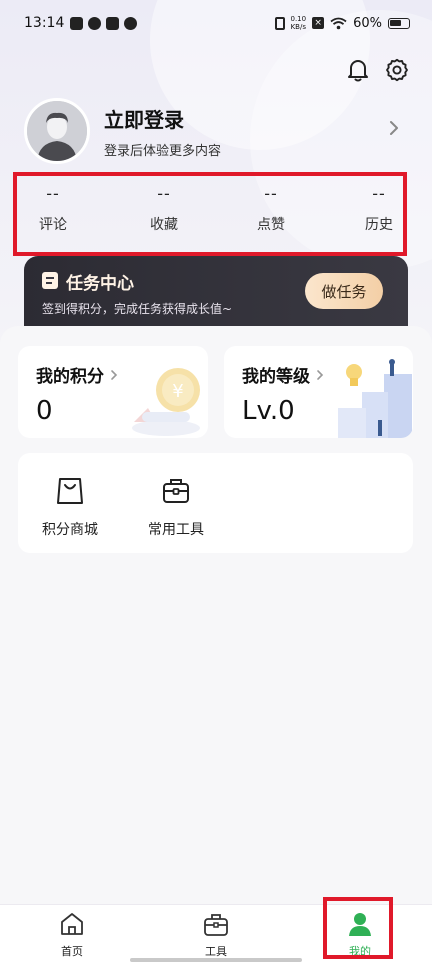 This screenshot has height=964, width=432. Describe the element at coordinates (375, 398) in the screenshot. I see `stairs-illustration-icon` at that location.